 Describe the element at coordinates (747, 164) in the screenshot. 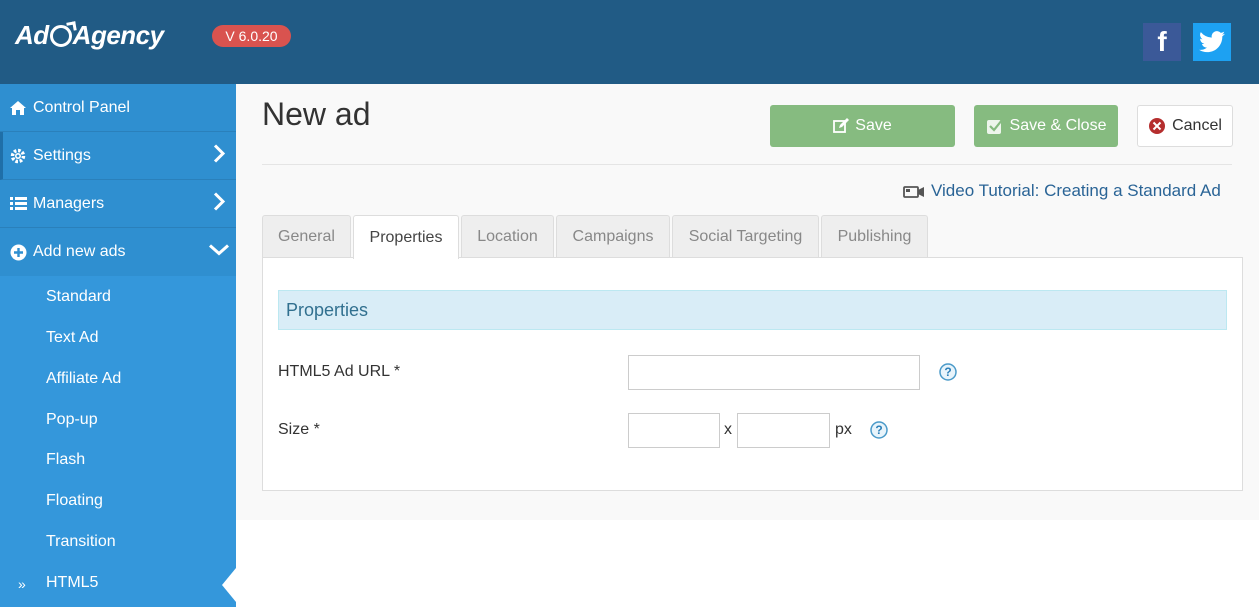

I see `header-divider` at that location.